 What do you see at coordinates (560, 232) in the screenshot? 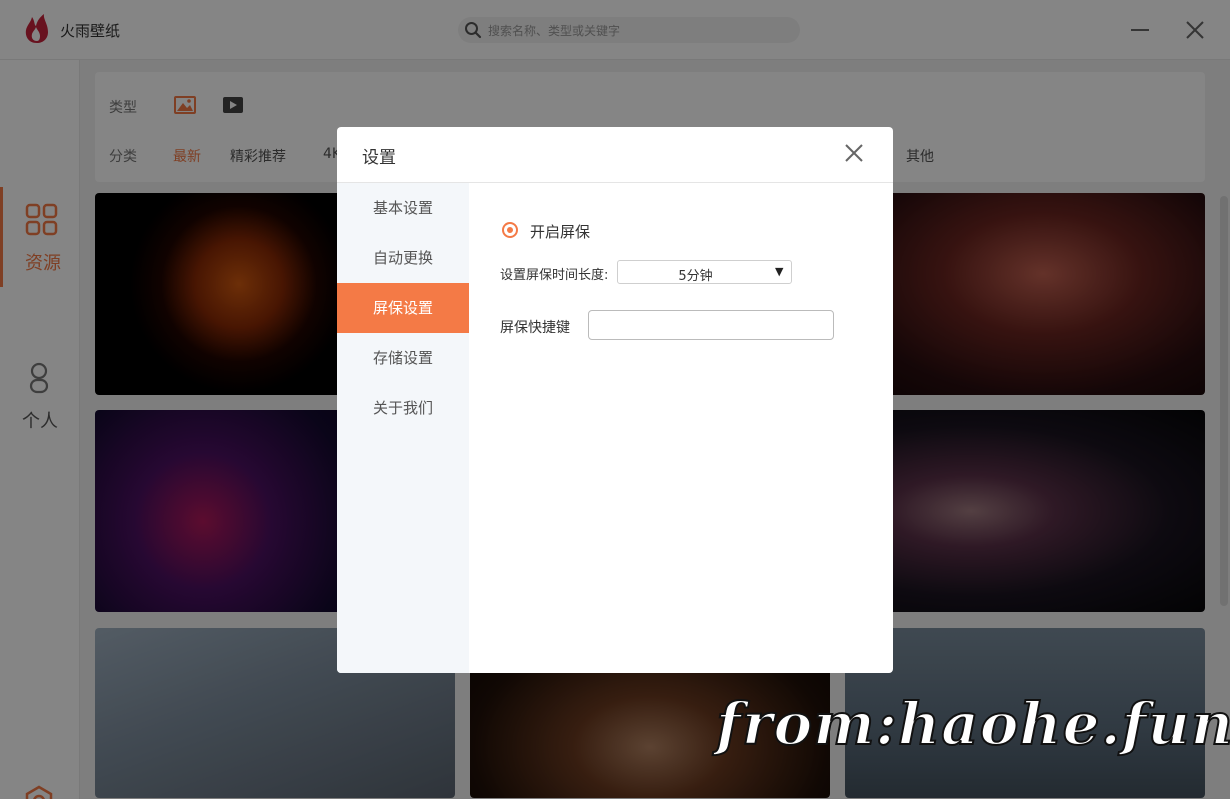
I see `enable-screensaver-label: 开启屏保` at bounding box center [560, 232].